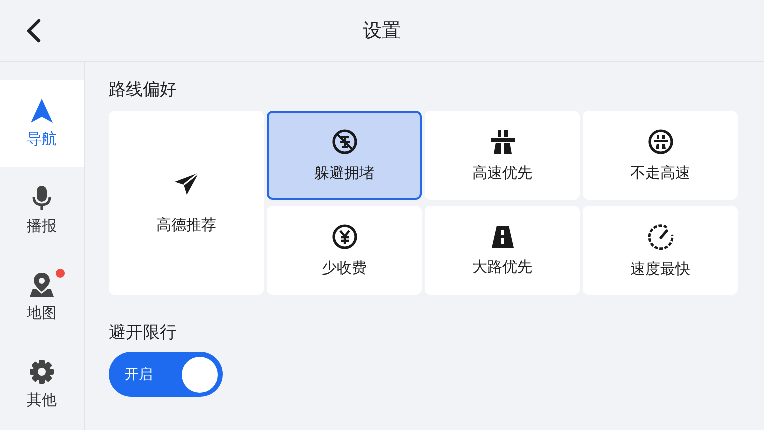  Describe the element at coordinates (143, 90) in the screenshot. I see `section-title: 路线偏好` at that location.